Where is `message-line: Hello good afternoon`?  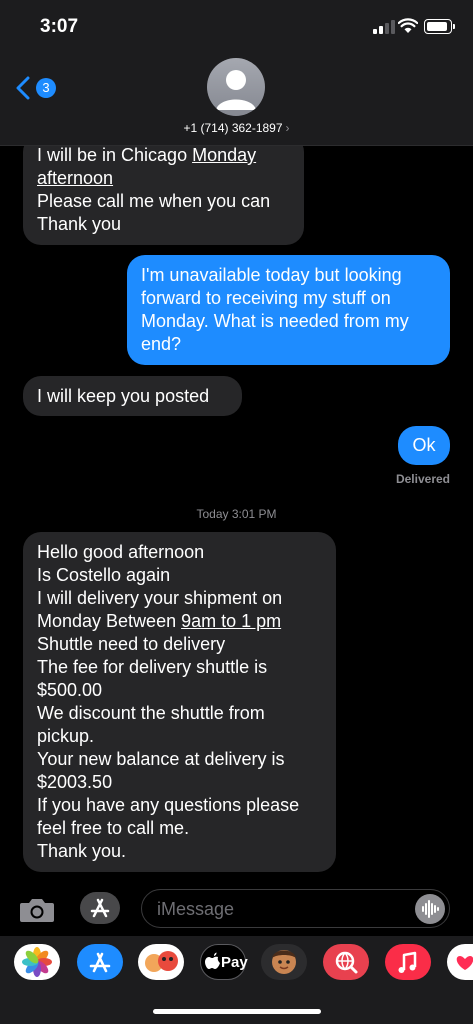
message-line: Hello good afternoon is located at coordinates (121, 552).